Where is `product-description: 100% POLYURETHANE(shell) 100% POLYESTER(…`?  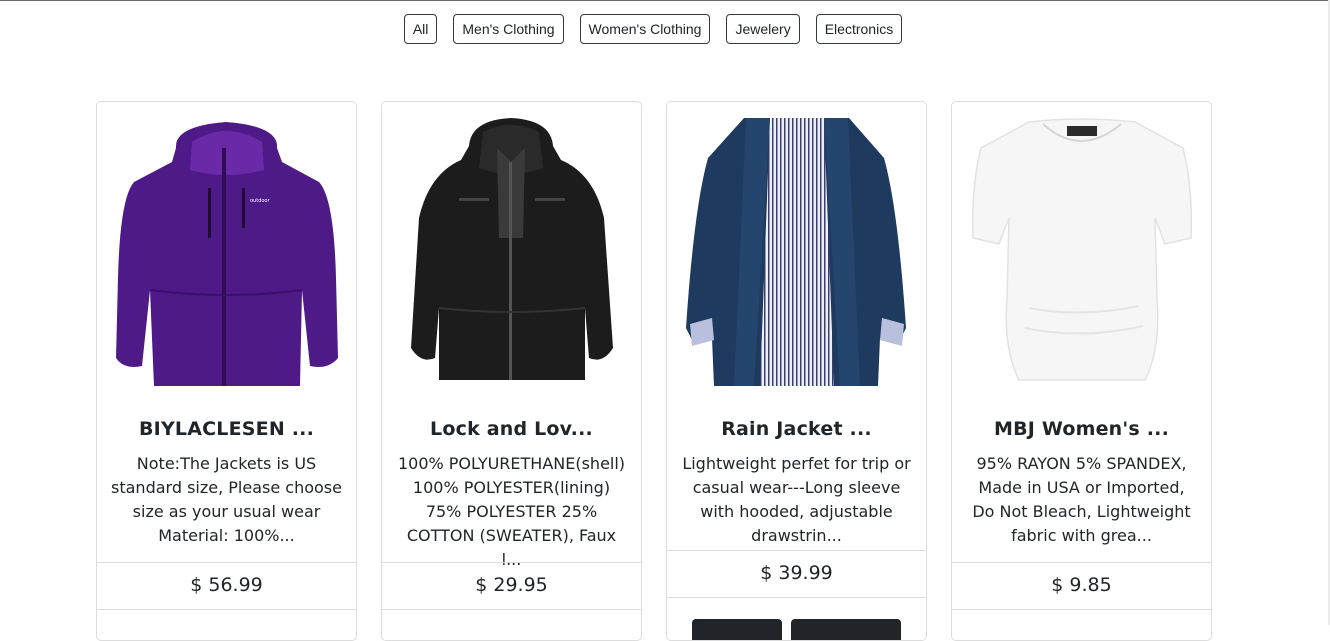 product-description: 100% POLYURETHANE(shell) 100% POLYESTER(… is located at coordinates (511, 511).